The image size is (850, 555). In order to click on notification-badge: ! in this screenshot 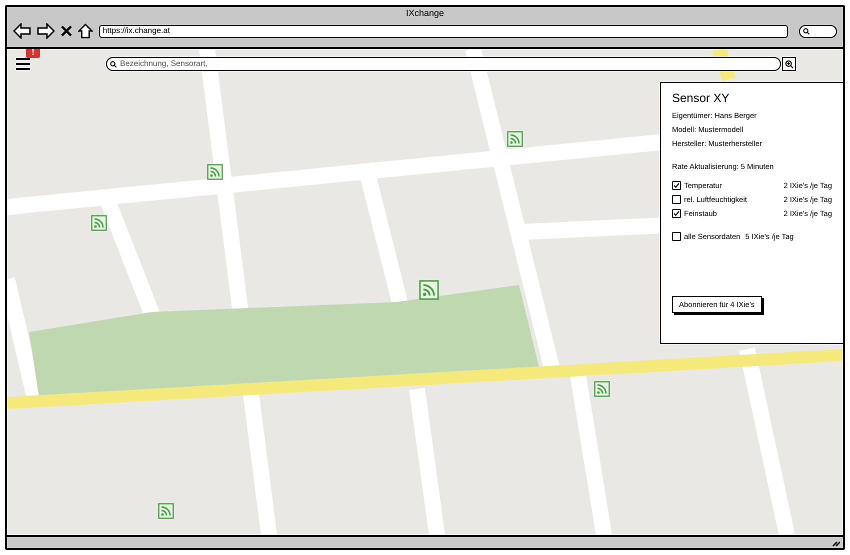, I will do `click(33, 53)`.